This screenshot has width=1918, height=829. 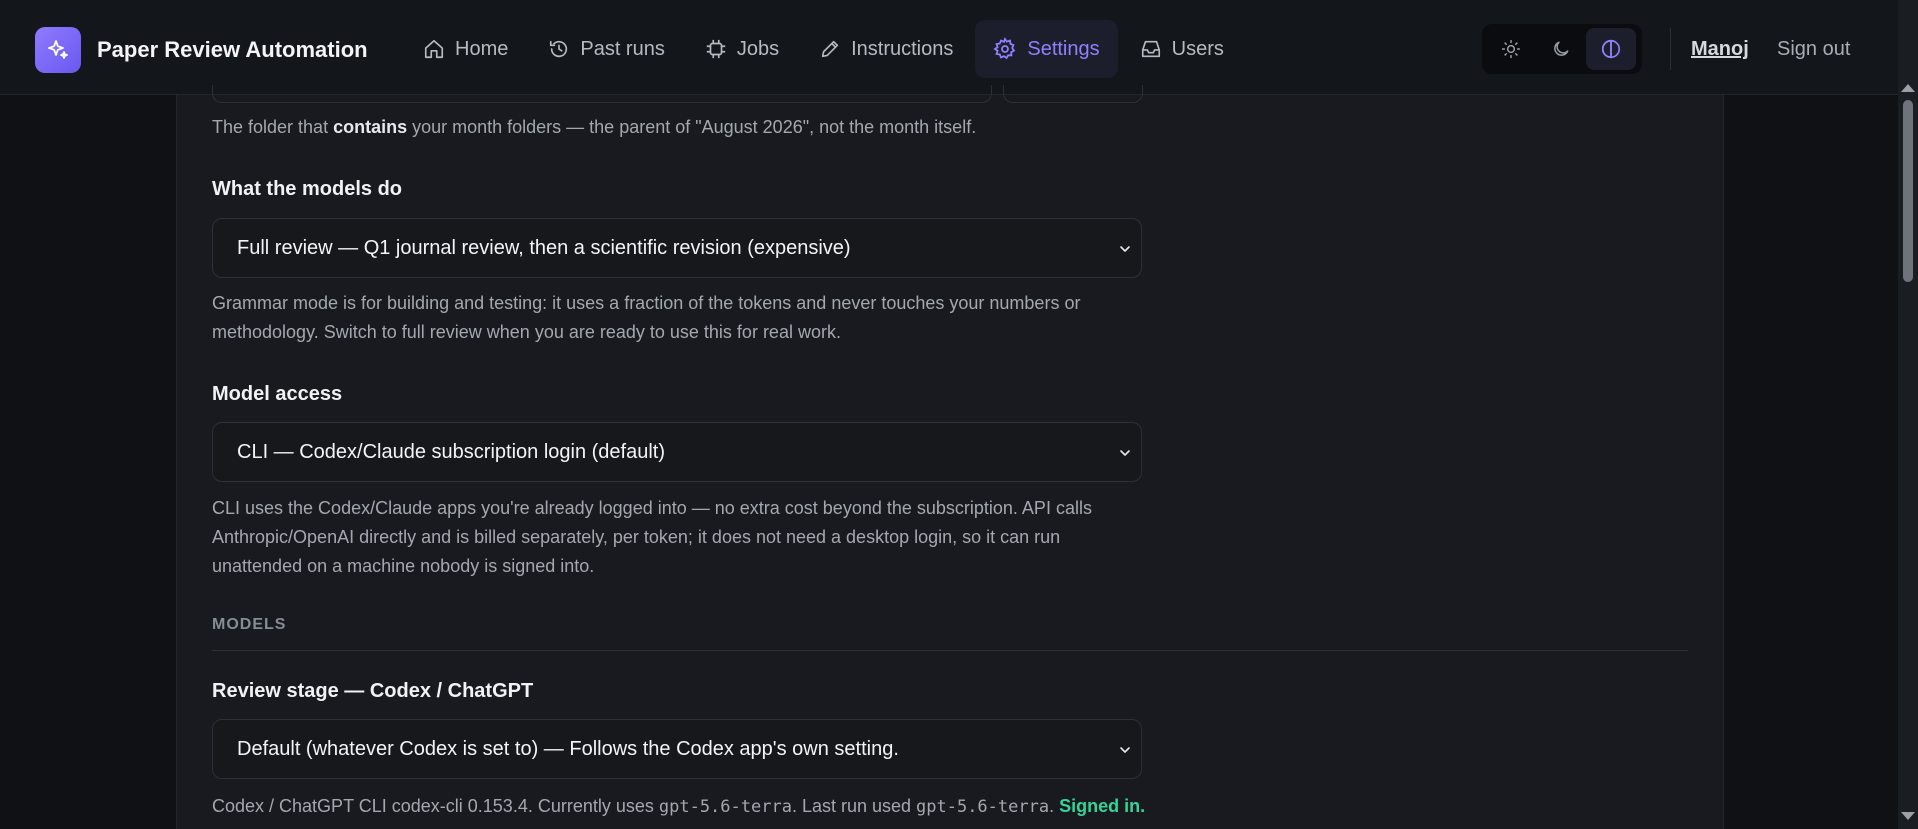 What do you see at coordinates (307, 189) in the screenshot?
I see `models-do-label: What the models do` at bounding box center [307, 189].